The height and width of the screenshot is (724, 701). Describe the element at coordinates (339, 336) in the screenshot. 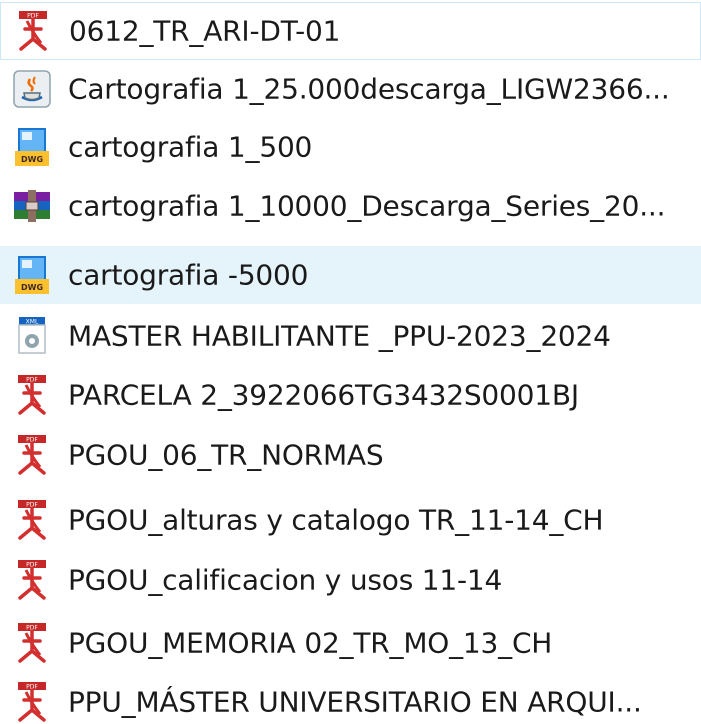

I see `file-name: MASTER HABILITANTE _PPU-2023_2024` at that location.